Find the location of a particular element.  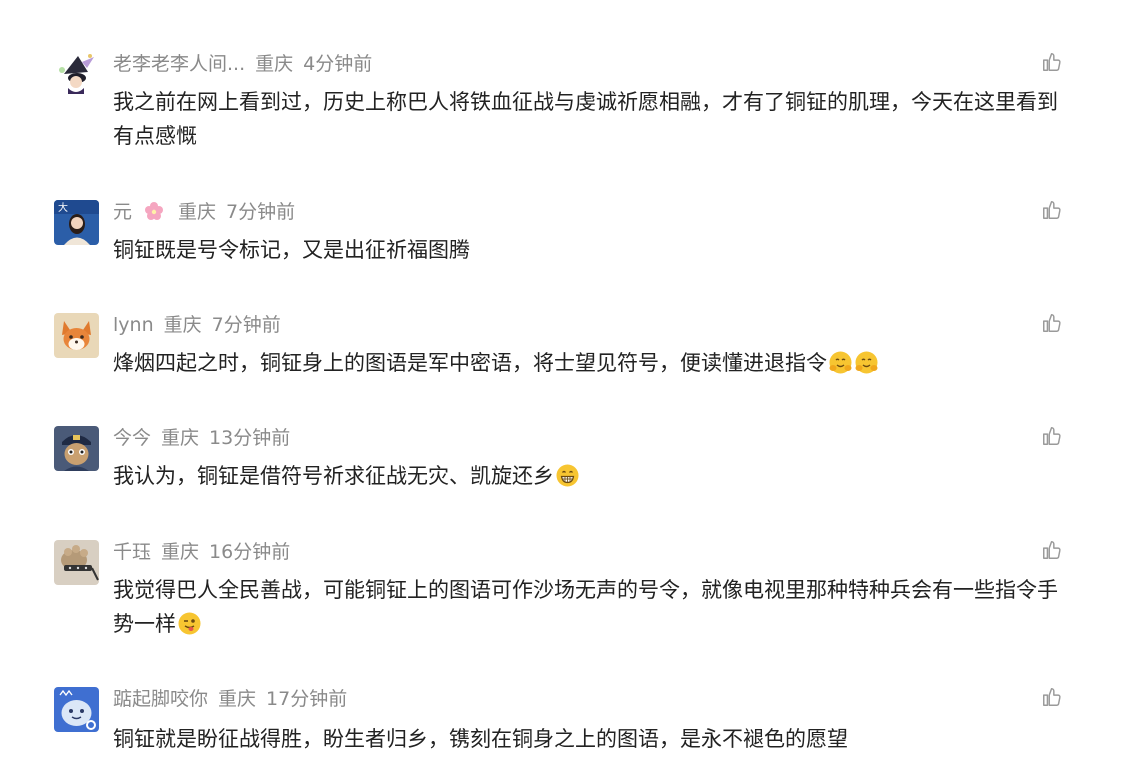

comment-meta: 踮起脚咬你 重庆 17分钟前 is located at coordinates (235, 699).